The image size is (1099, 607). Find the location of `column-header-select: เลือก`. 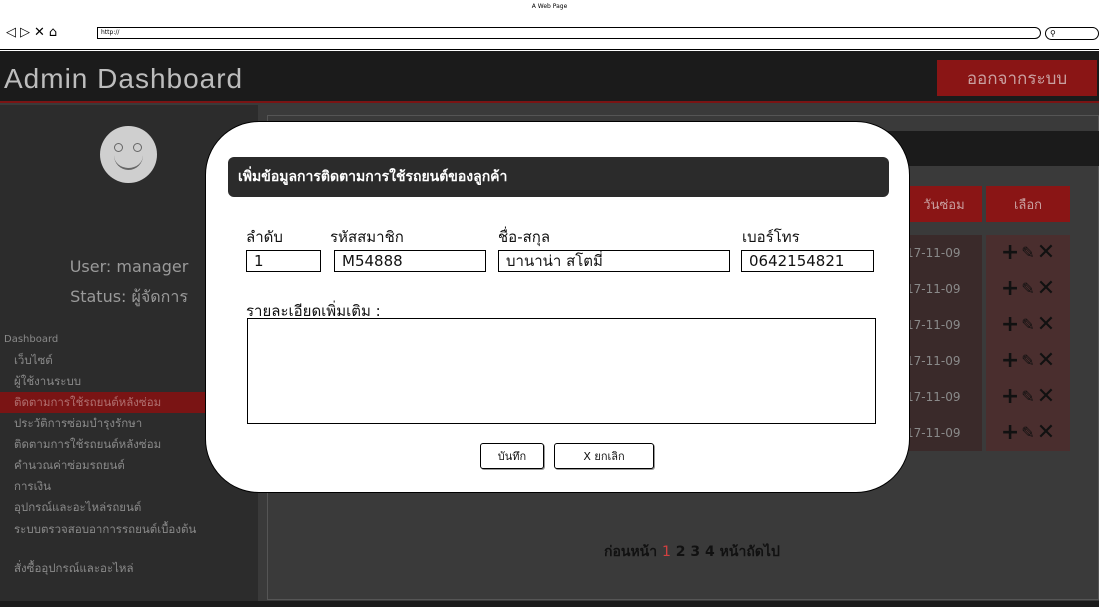

column-header-select: เลือก is located at coordinates (1028, 204).